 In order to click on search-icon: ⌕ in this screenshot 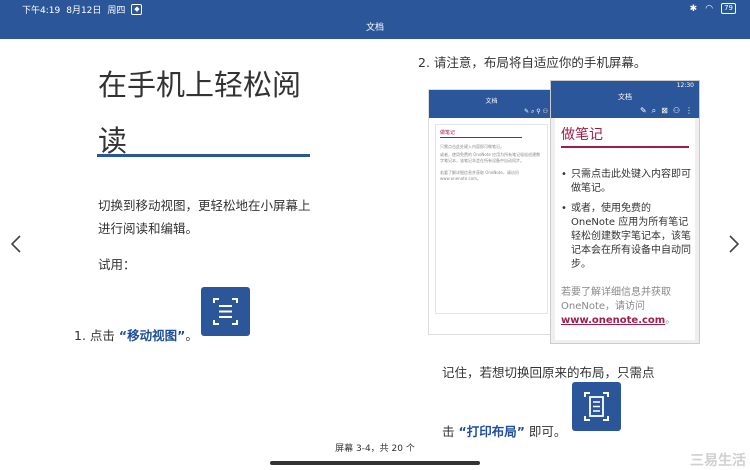, I will do `click(654, 110)`.